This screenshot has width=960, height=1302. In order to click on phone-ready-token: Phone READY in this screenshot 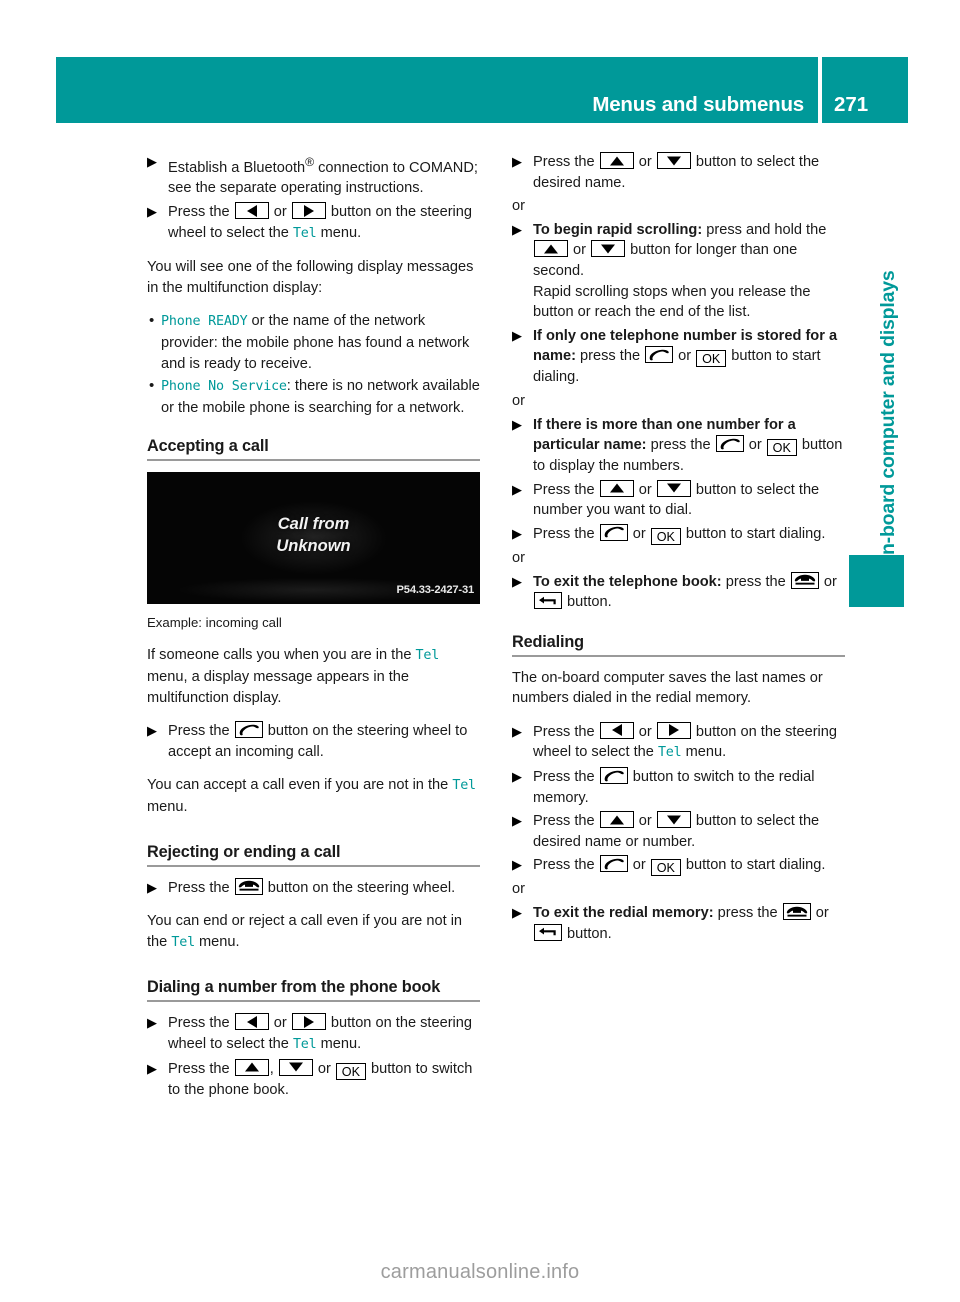, I will do `click(204, 322)`.